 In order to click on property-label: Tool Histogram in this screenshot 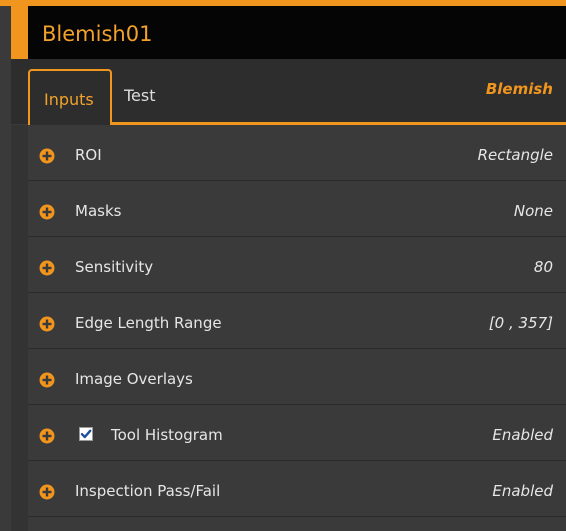, I will do `click(167, 435)`.